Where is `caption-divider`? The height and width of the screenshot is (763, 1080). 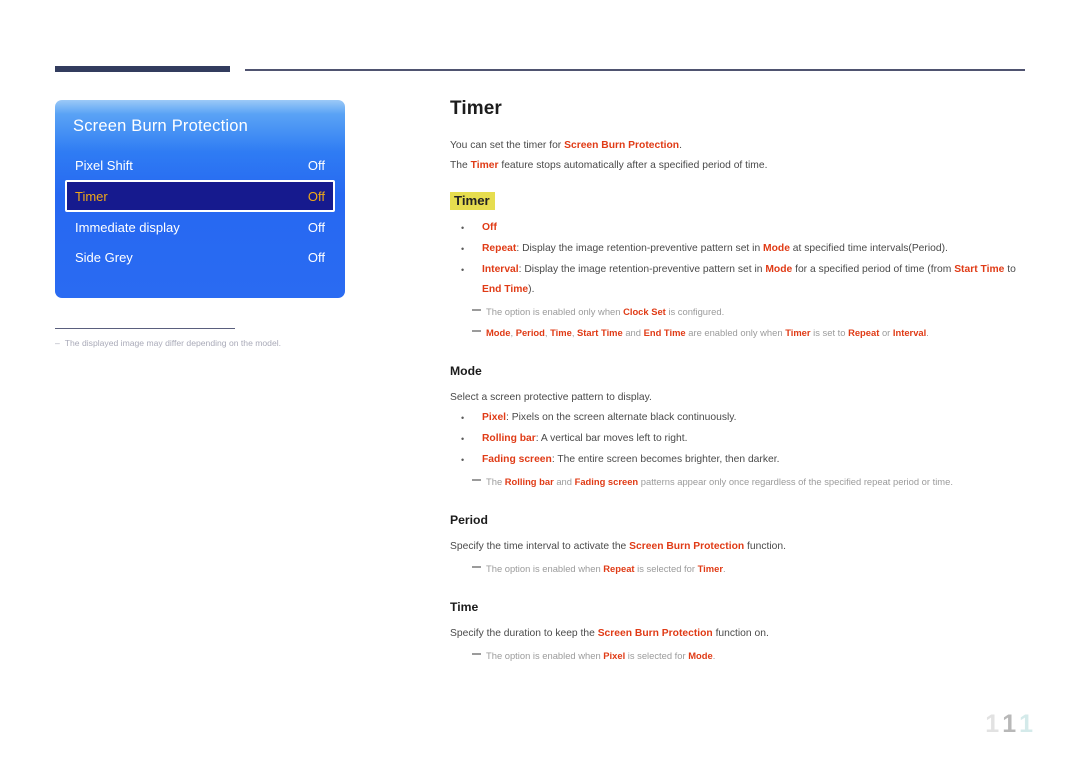
caption-divider is located at coordinates (145, 329).